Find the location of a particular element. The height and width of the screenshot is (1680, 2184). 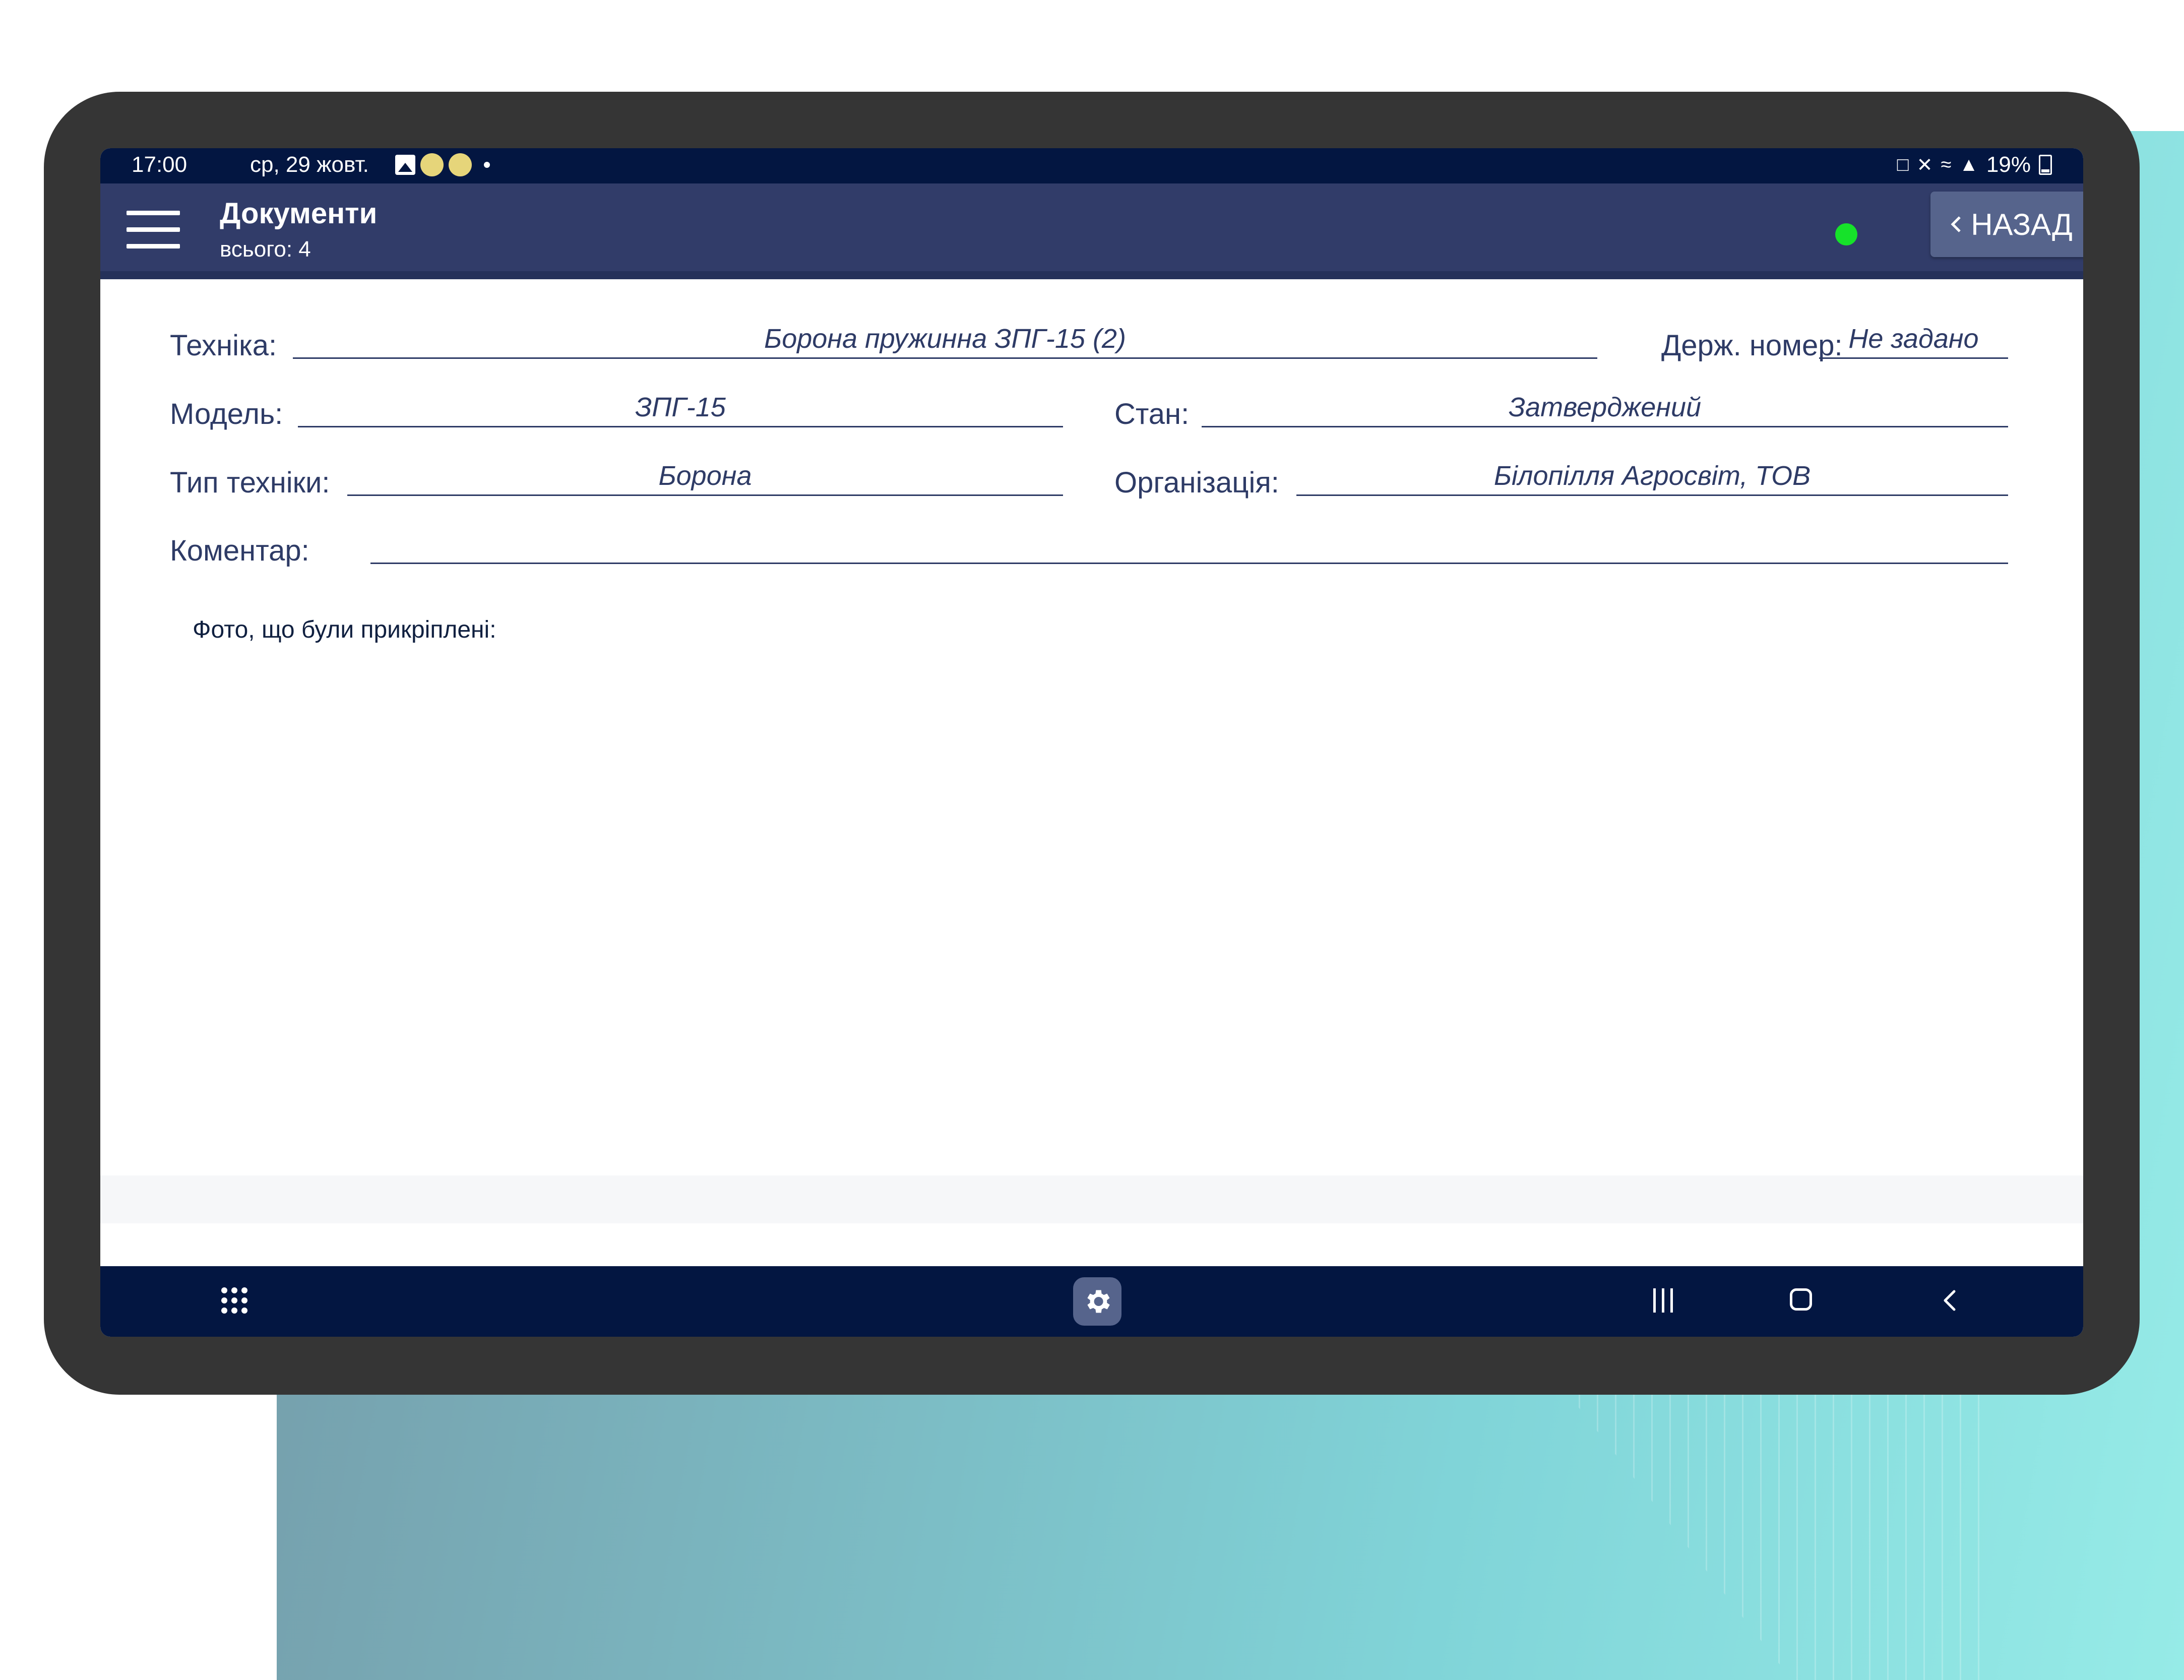

organizatsiya-label: Організація: is located at coordinates (1197, 482).